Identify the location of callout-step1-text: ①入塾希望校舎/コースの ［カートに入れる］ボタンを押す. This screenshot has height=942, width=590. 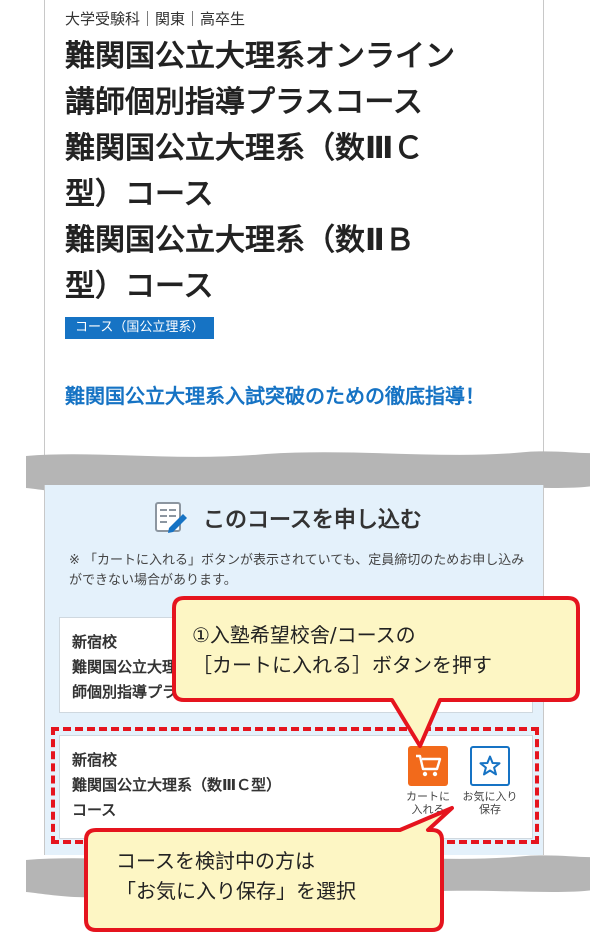
(342, 650).